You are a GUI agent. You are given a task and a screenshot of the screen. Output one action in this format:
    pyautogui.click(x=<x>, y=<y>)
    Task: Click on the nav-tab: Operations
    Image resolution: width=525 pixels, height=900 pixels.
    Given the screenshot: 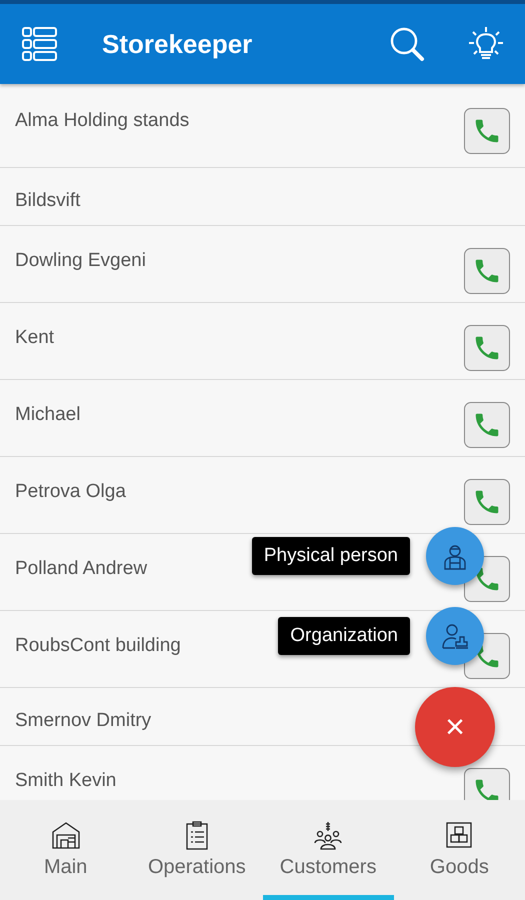 What is the action you would take?
    pyautogui.click(x=196, y=850)
    